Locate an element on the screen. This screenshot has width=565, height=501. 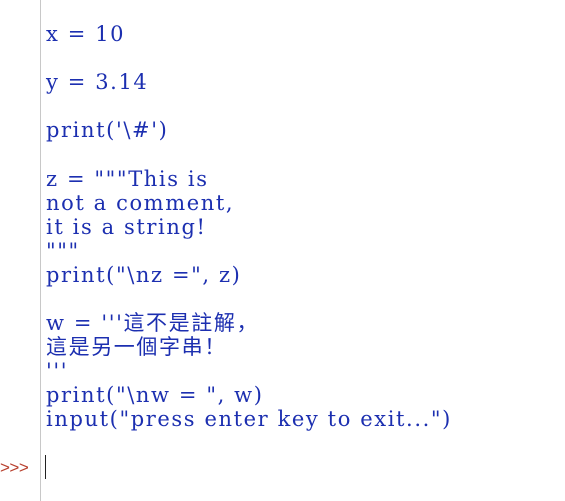
code-line-print-hash: print('\#') is located at coordinates (107, 130).